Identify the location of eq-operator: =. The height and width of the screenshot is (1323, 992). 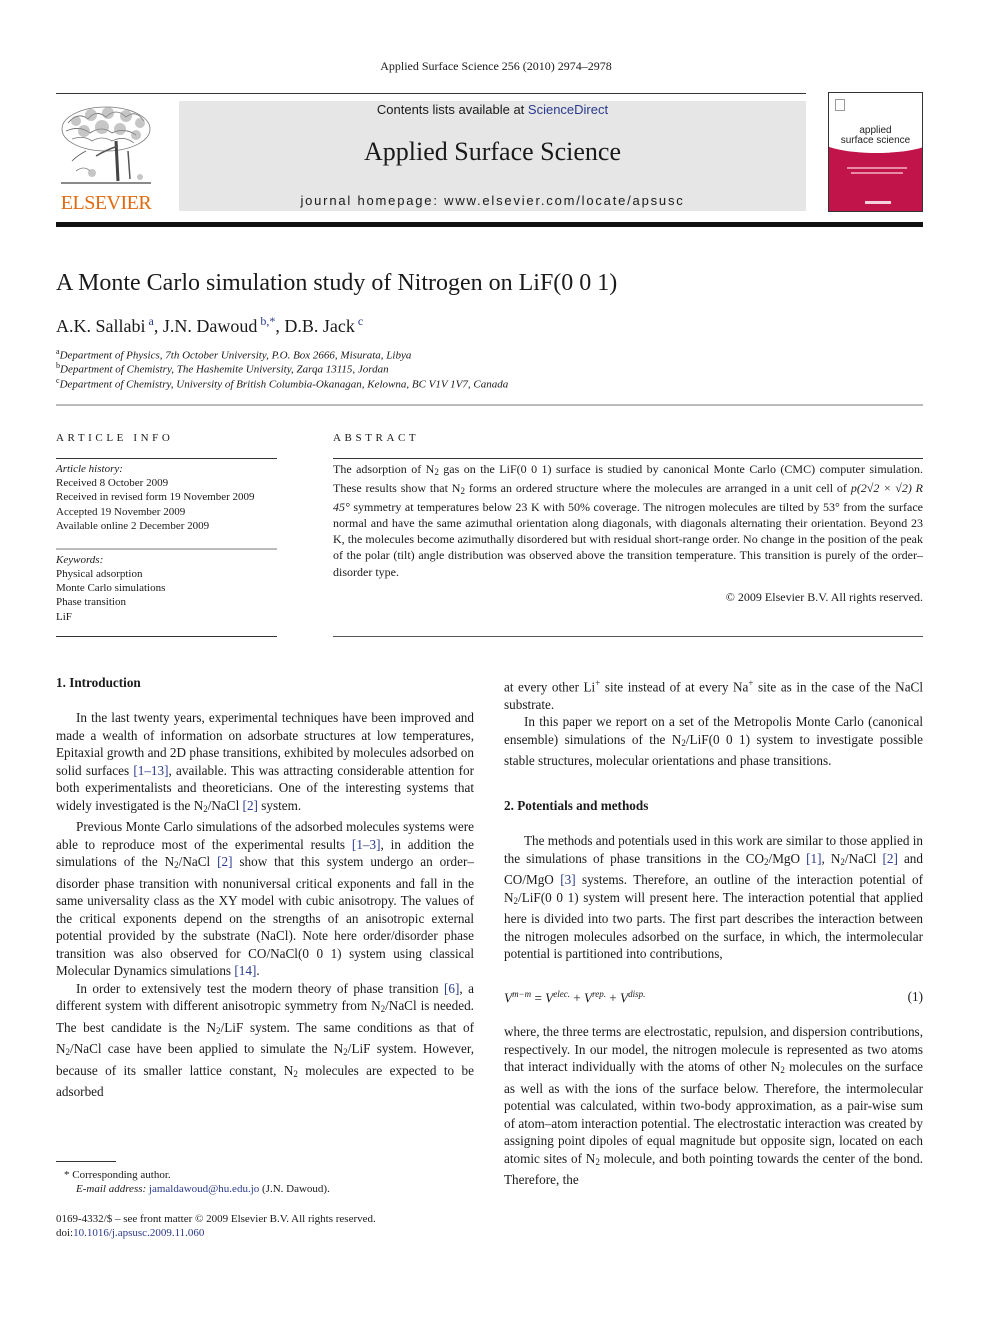
(538, 998).